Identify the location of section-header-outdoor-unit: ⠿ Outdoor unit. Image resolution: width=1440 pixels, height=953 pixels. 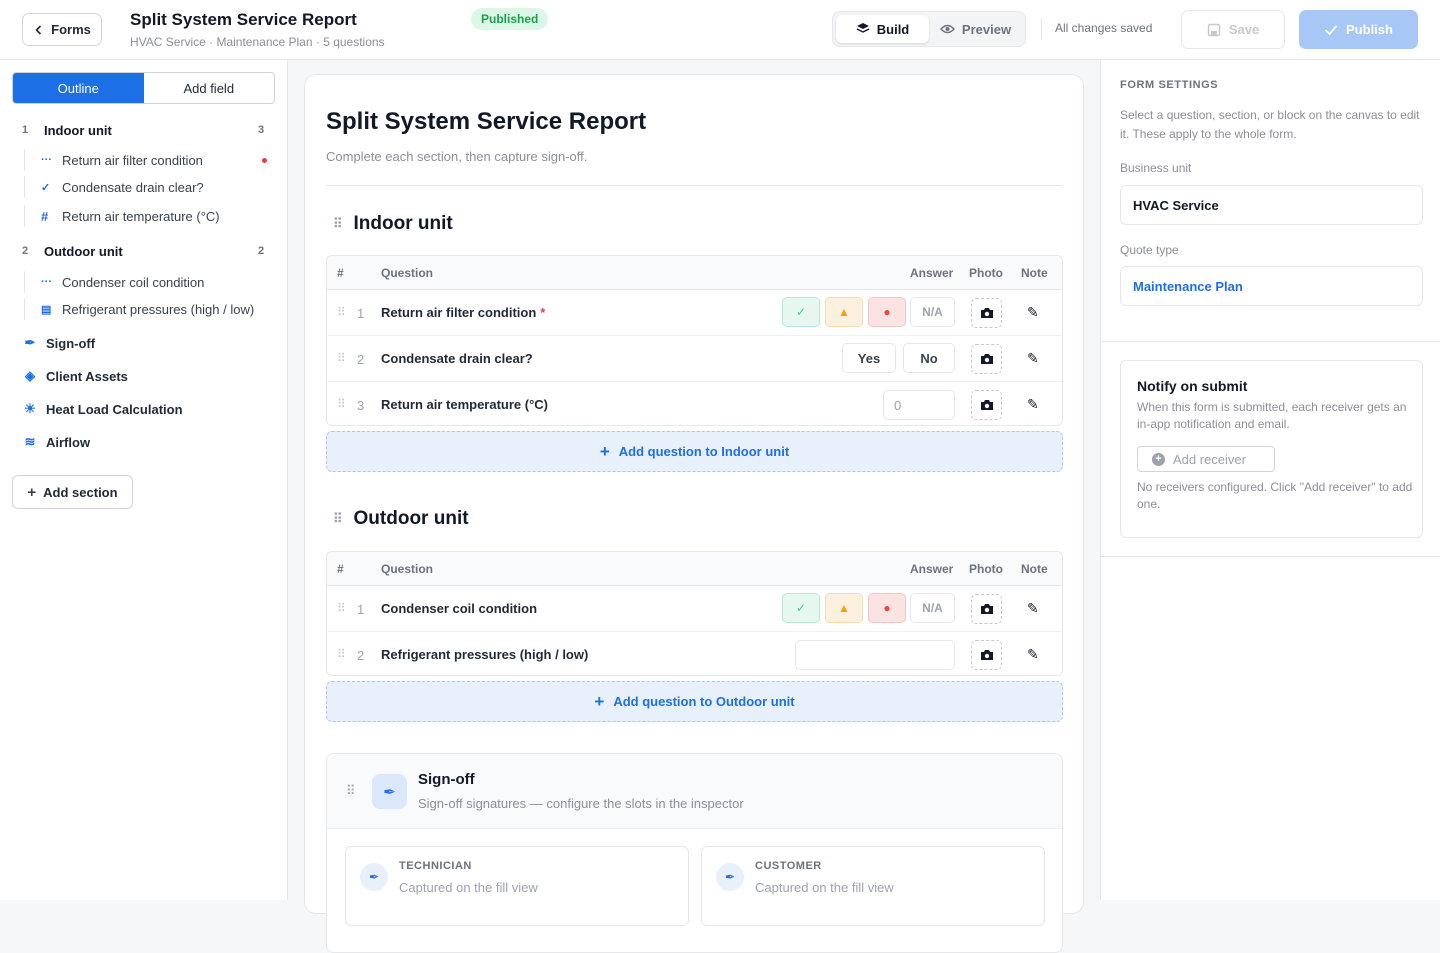
(401, 519).